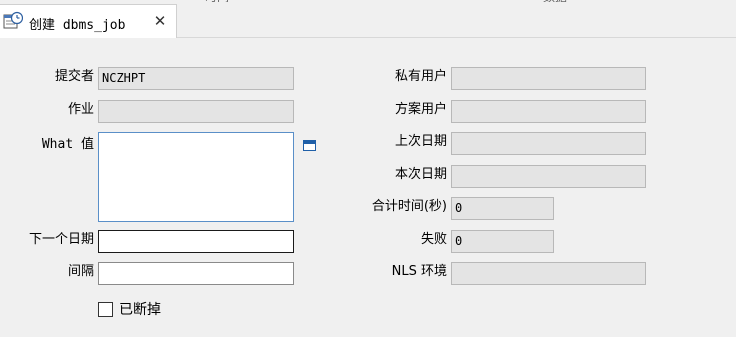 This screenshot has width=736, height=337. I want to click on this-date-label: 本次日期, so click(420, 174).